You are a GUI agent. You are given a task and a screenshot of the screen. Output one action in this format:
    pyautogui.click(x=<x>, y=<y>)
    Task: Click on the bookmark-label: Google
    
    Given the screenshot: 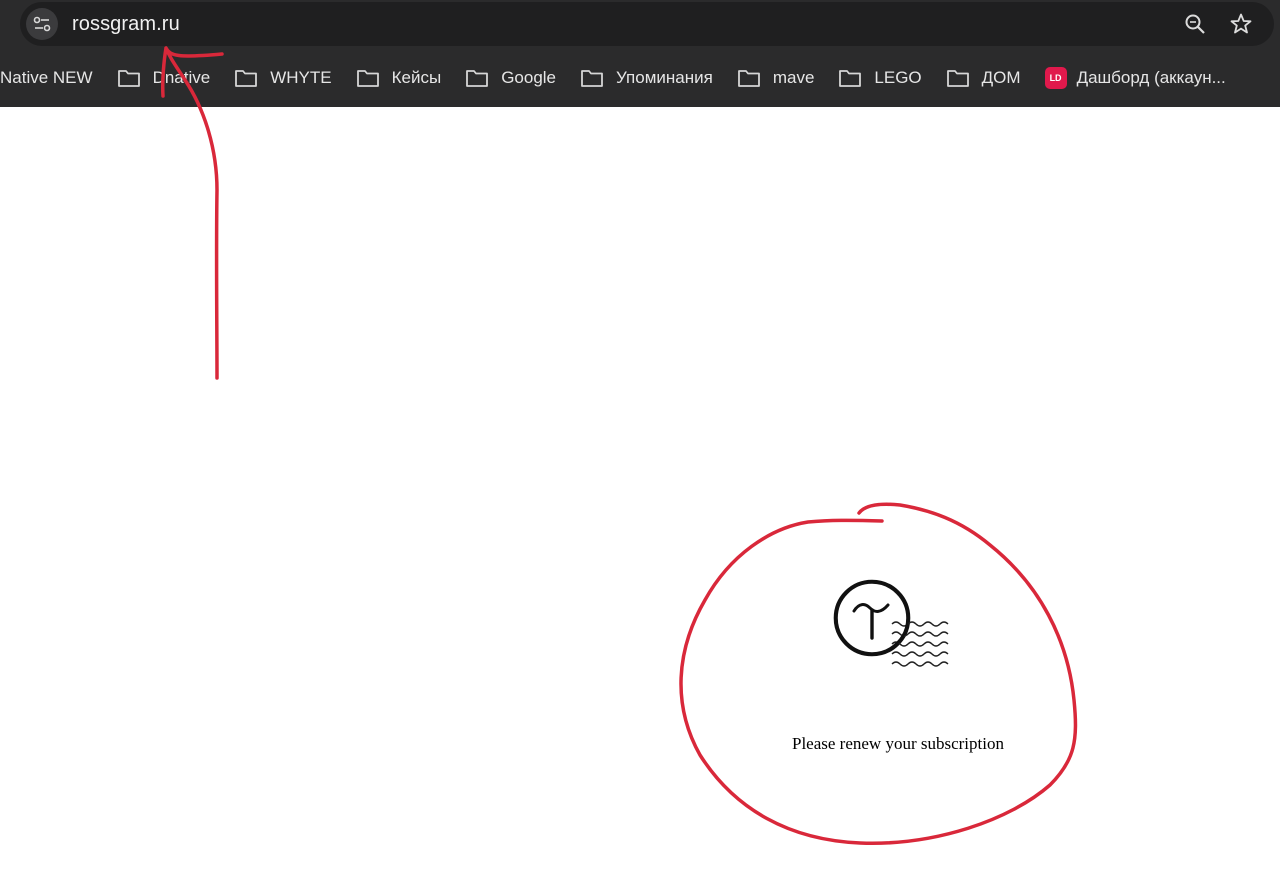 What is the action you would take?
    pyautogui.click(x=529, y=77)
    